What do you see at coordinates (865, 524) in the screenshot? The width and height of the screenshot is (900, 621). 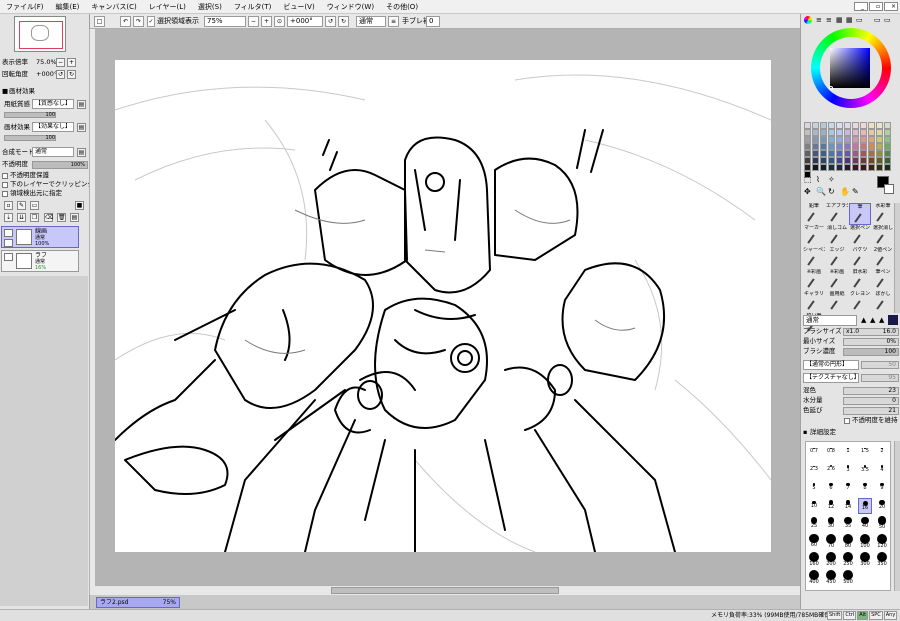 I see `brush-size-preset: 40` at bounding box center [865, 524].